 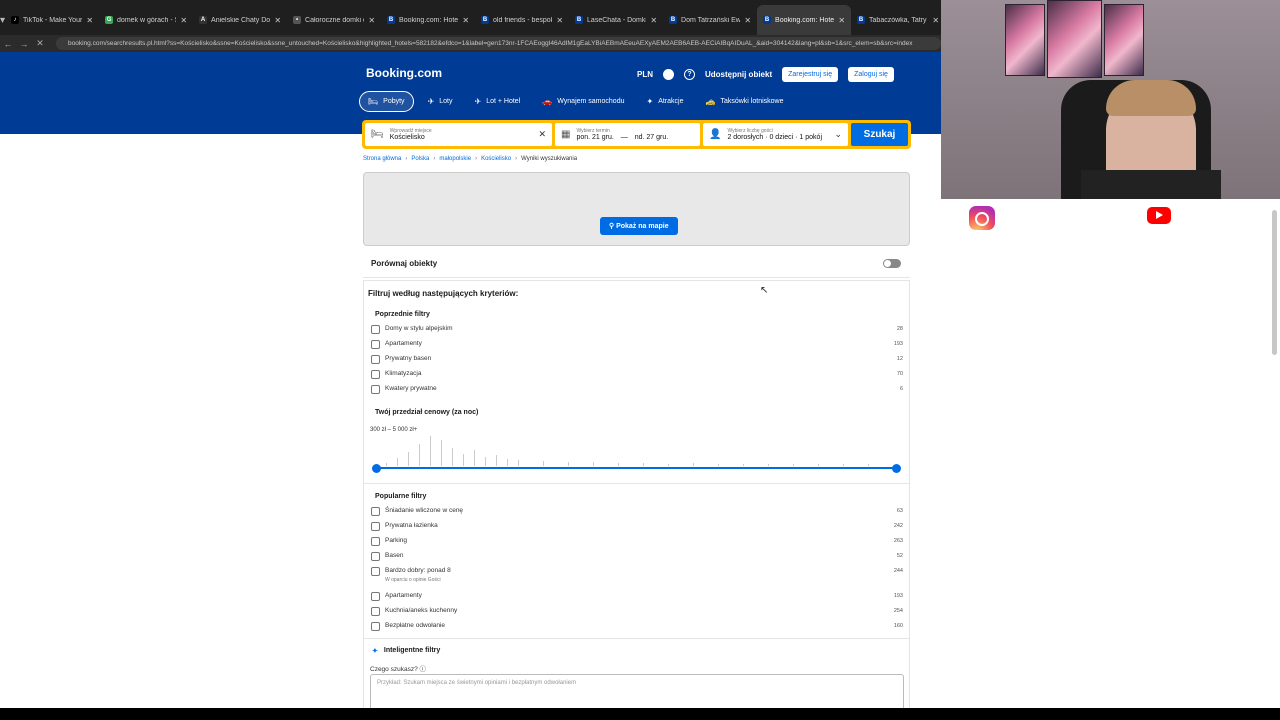 What do you see at coordinates (871, 74) in the screenshot?
I see `login-button: Zaloguj się` at bounding box center [871, 74].